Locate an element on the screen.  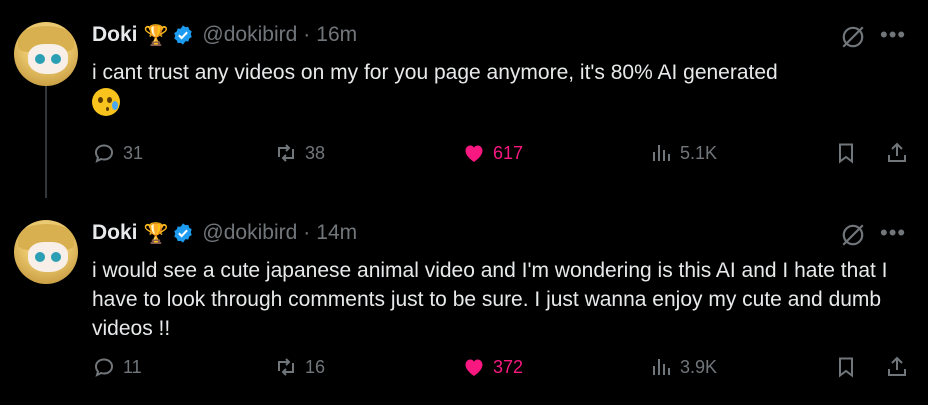
tweet-header: Doki 🏆 @dokibird · 16m is located at coordinates (224, 35).